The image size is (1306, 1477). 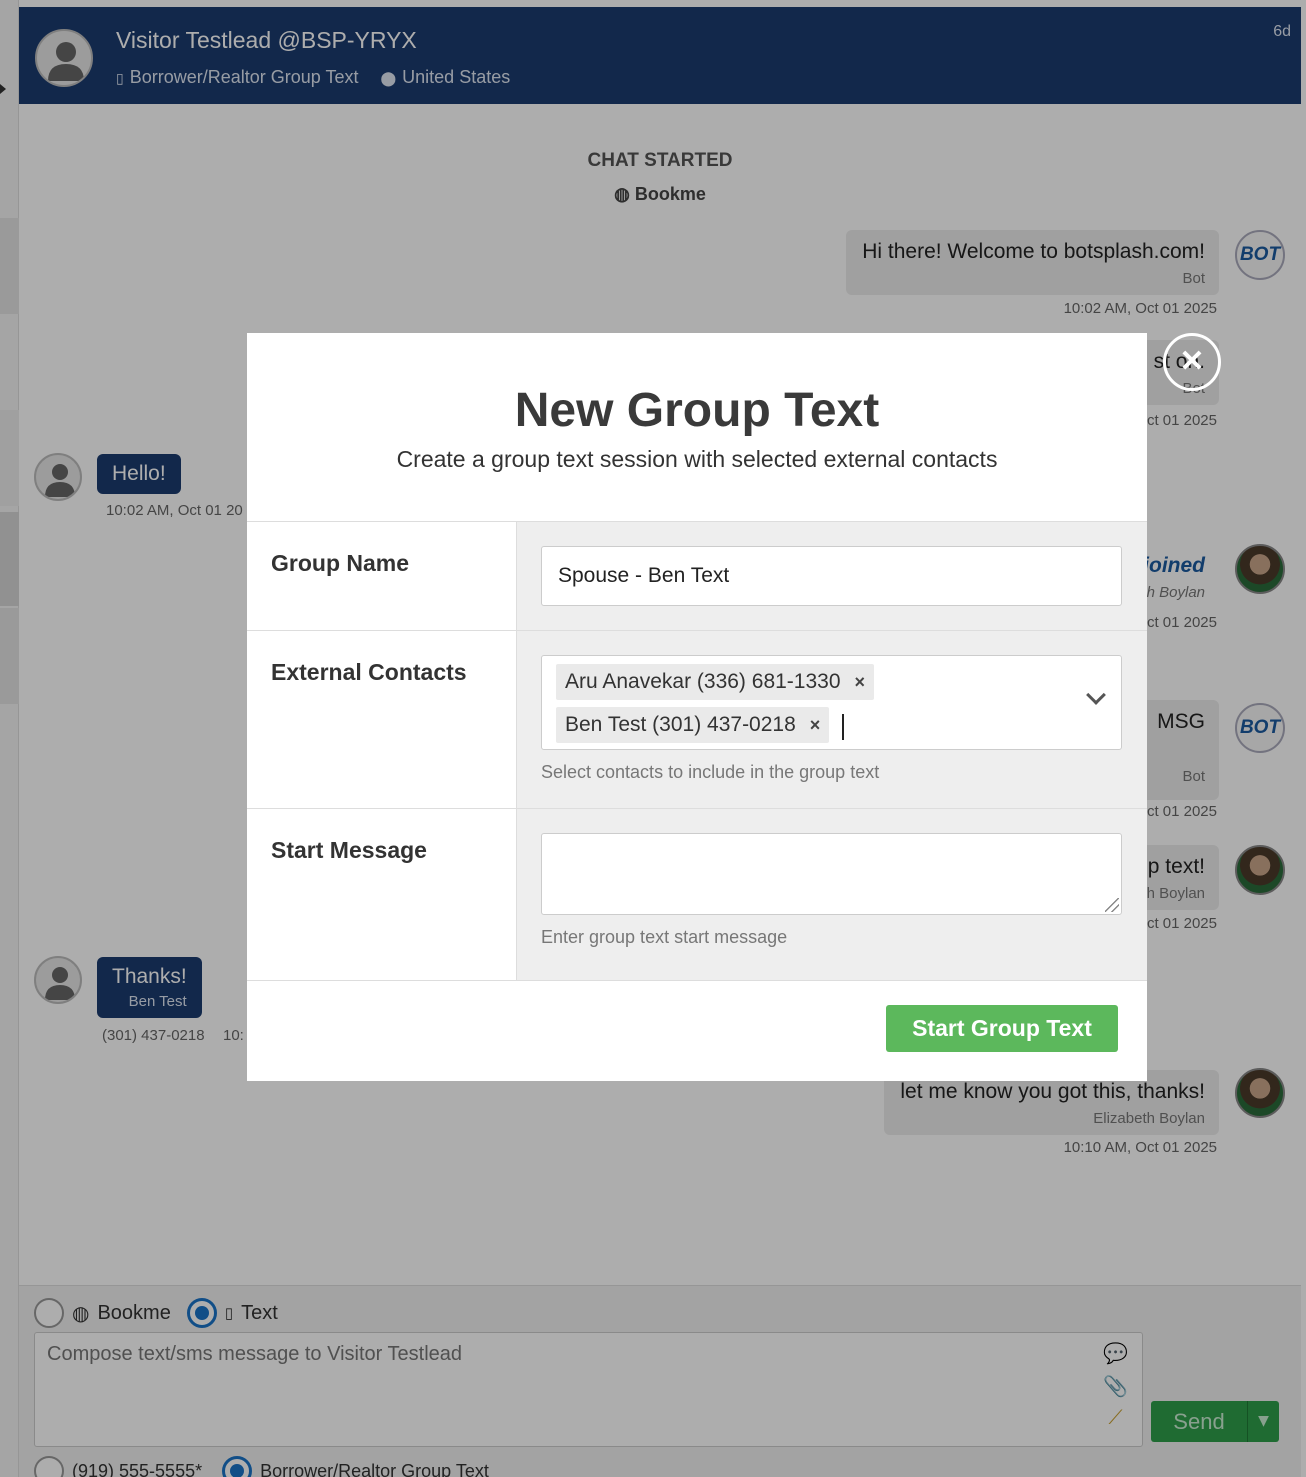 I want to click on contact-chip: Ben Test (301) 437-0218 ×, so click(x=693, y=725).